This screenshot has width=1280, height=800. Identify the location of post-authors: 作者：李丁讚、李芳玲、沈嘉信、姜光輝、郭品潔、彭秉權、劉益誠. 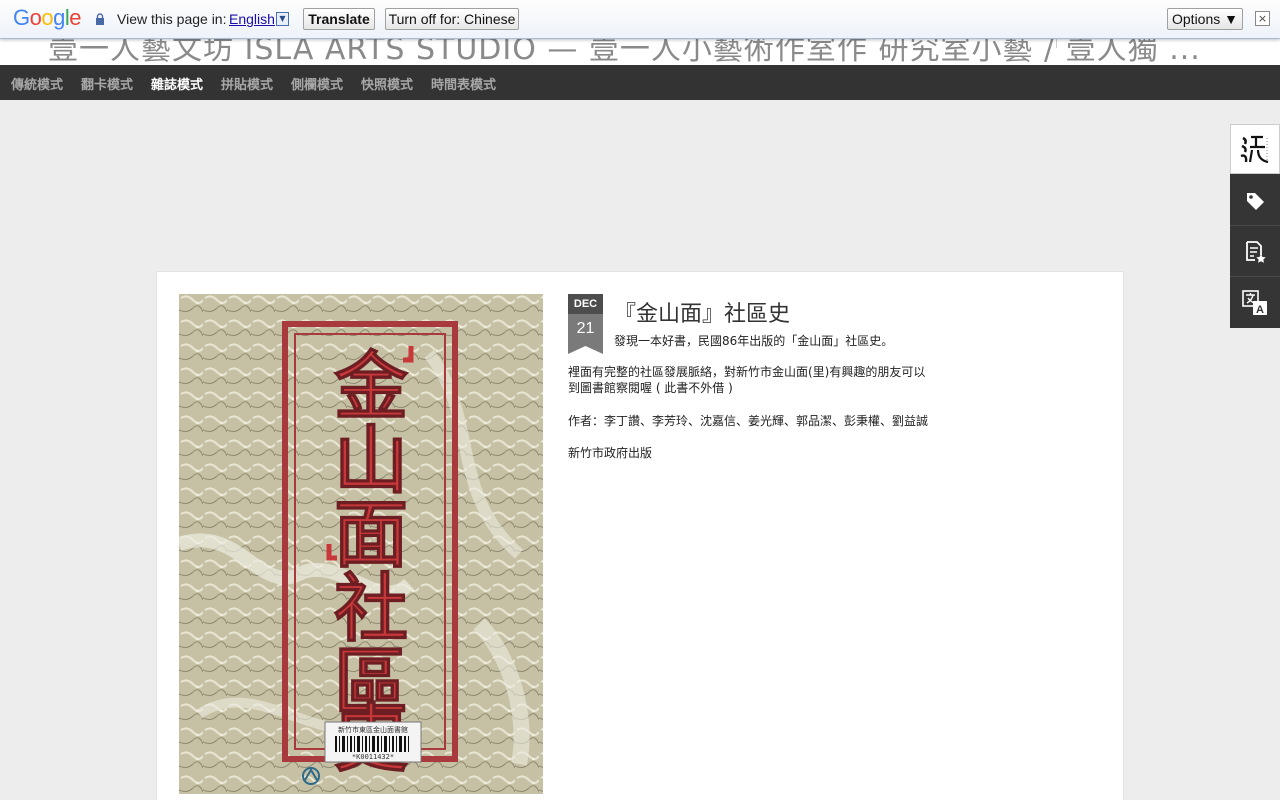
(748, 421).